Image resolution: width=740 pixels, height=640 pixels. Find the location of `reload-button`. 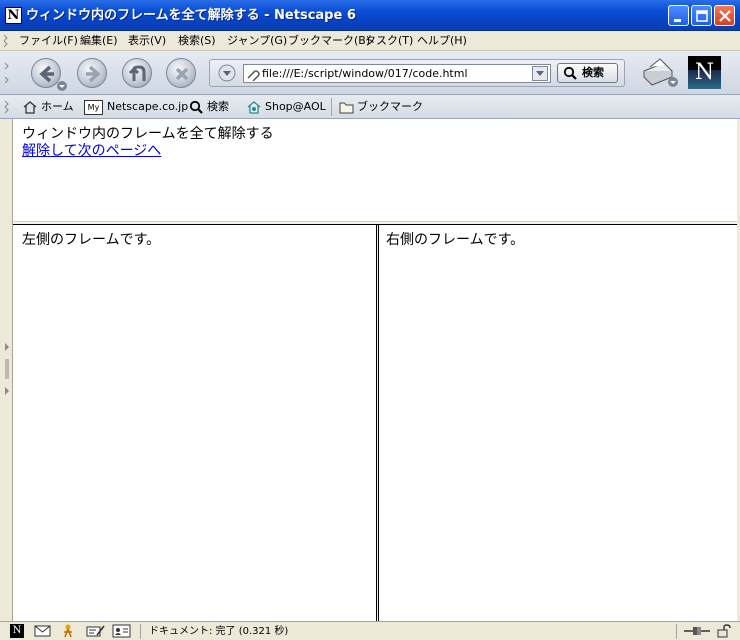

reload-button is located at coordinates (137, 73).